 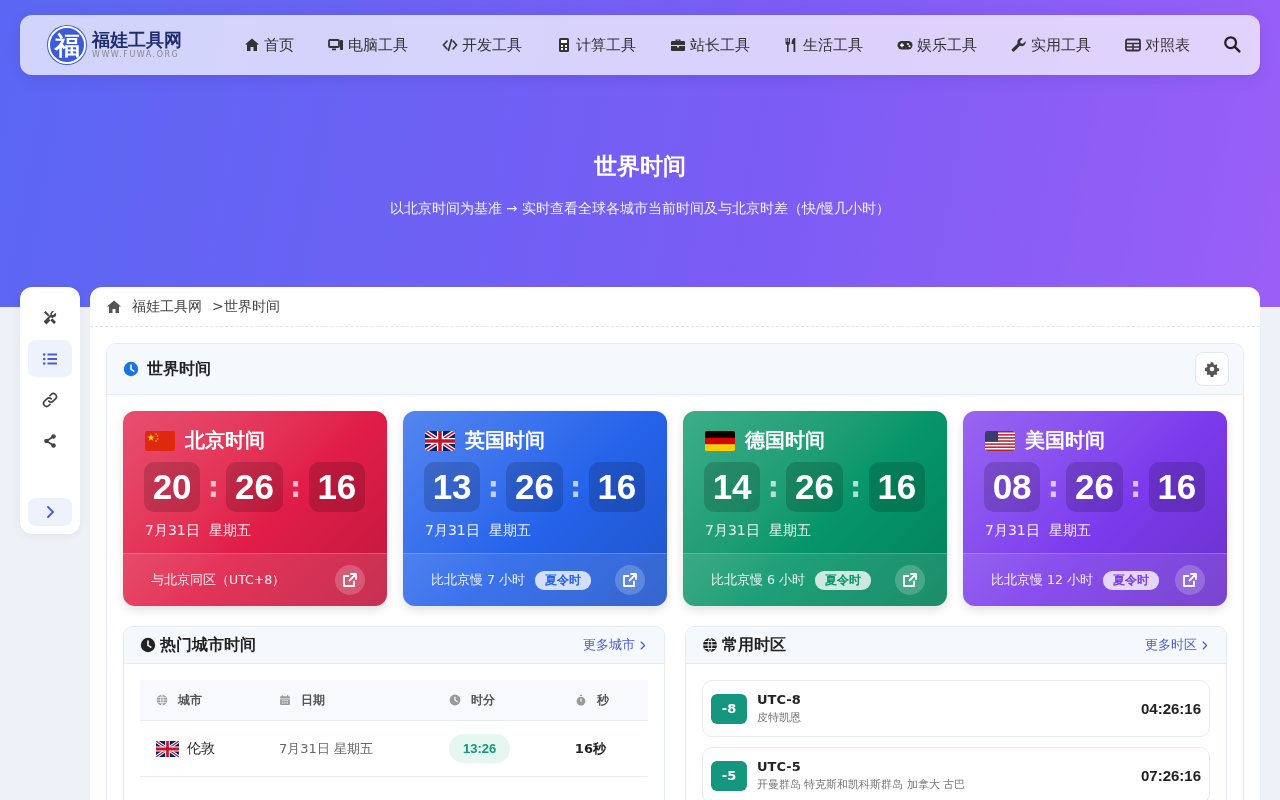 What do you see at coordinates (754, 645) in the screenshot?
I see `section-title: 常用时区` at bounding box center [754, 645].